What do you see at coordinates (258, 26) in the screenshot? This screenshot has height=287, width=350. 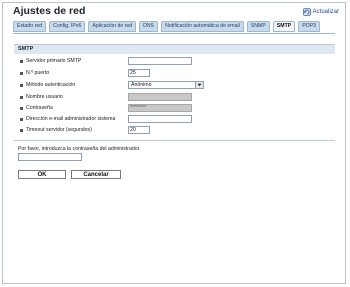 I see `tab-snmp: SNMP` at bounding box center [258, 26].